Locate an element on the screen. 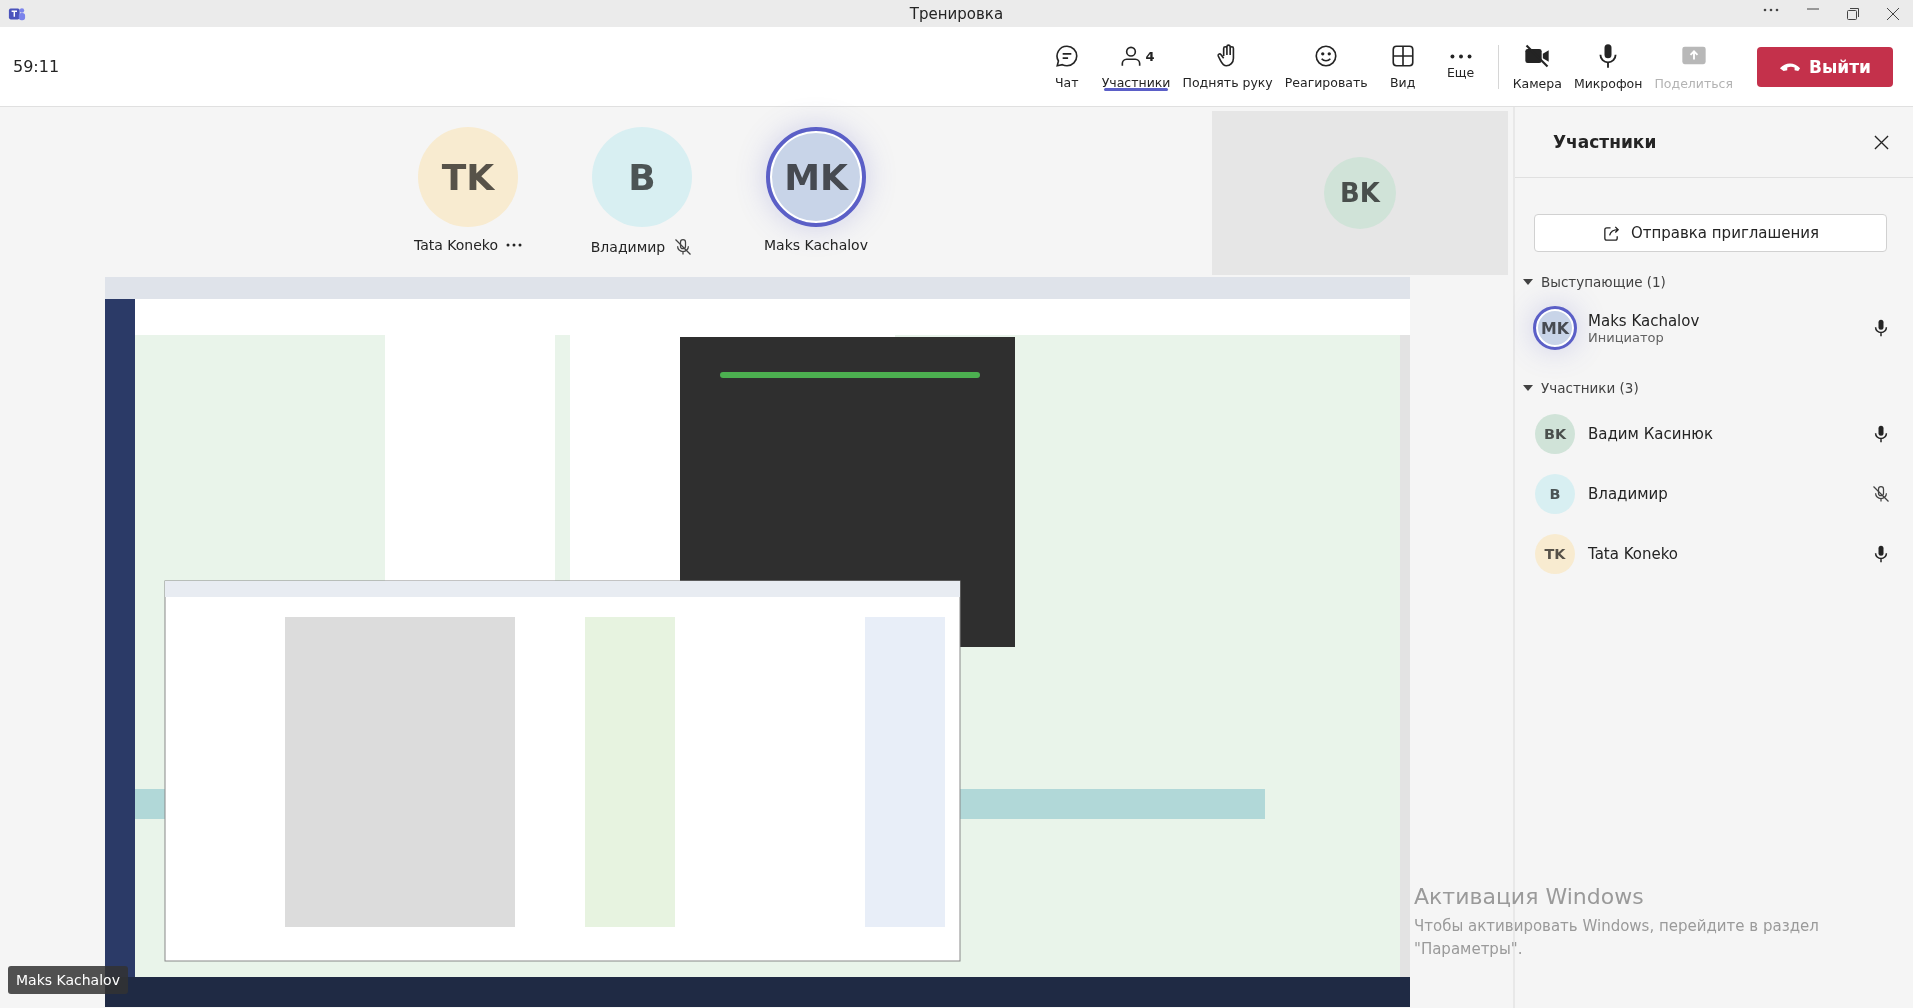  participant-count: 4 is located at coordinates (1150, 56).